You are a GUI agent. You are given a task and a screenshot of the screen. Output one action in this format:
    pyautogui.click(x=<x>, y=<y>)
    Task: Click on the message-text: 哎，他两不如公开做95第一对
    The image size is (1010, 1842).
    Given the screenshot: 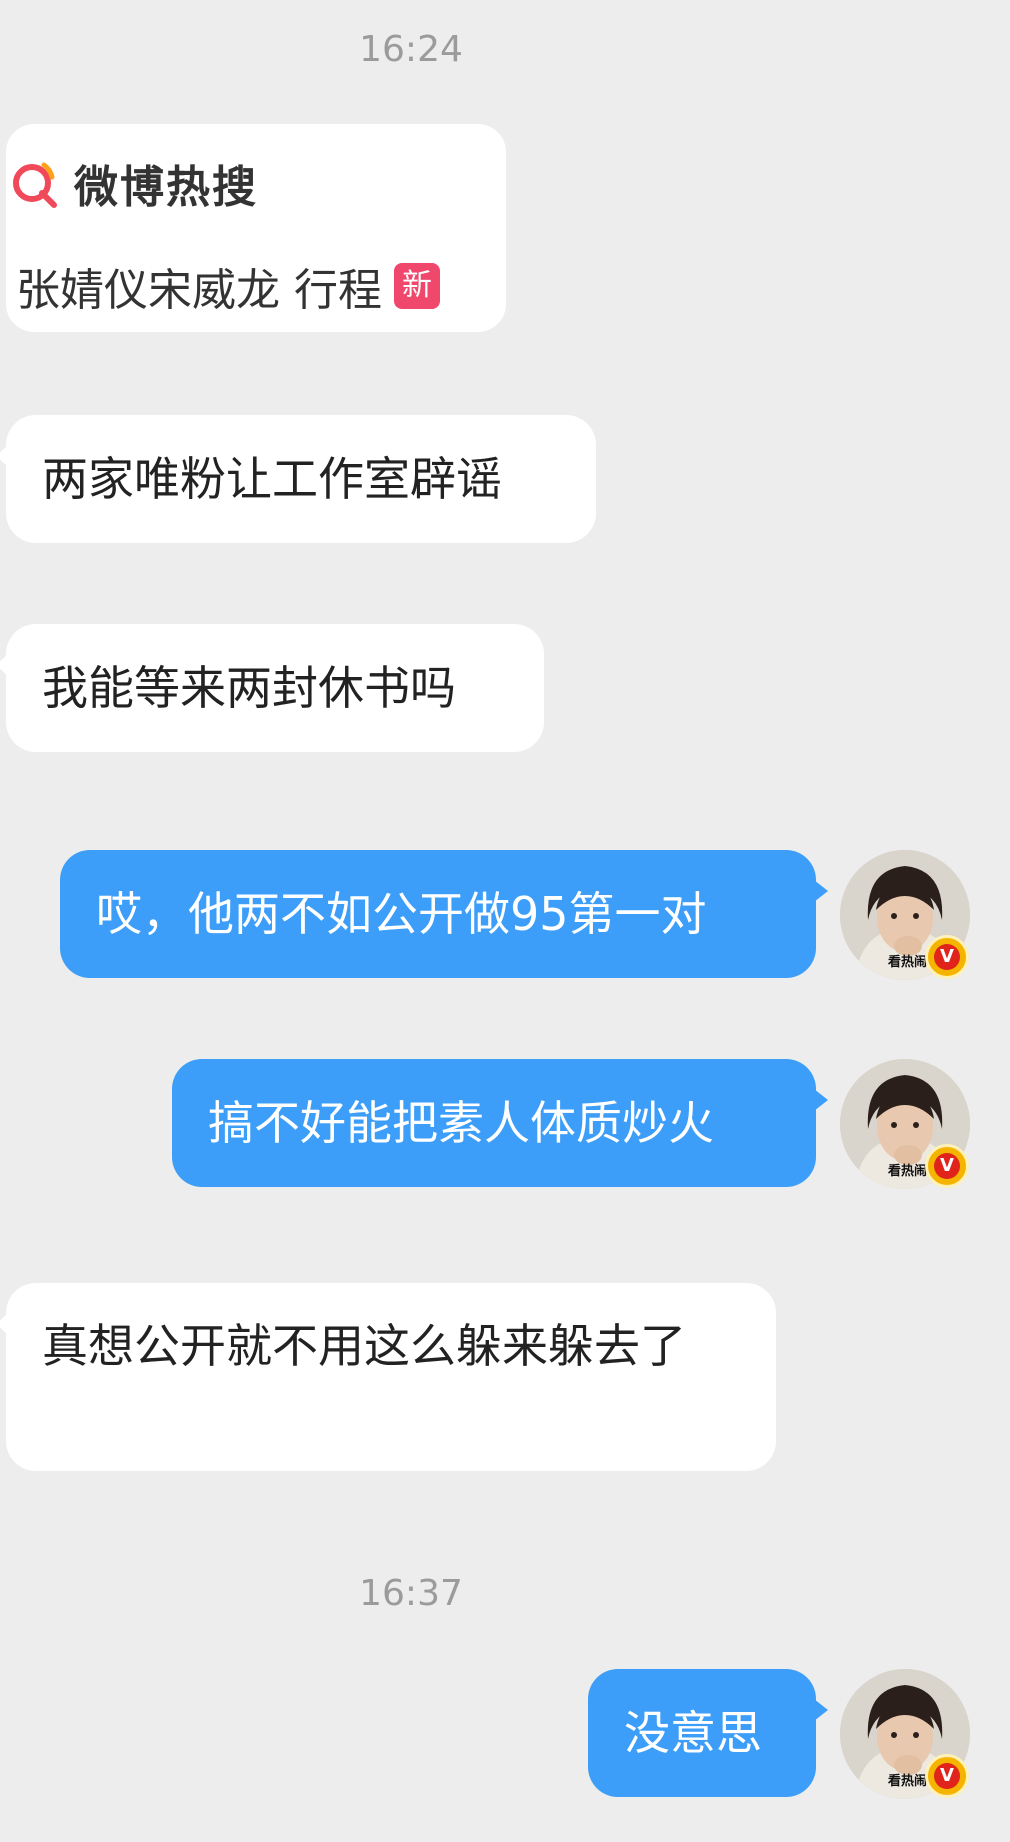 What is the action you would take?
    pyautogui.click(x=401, y=914)
    